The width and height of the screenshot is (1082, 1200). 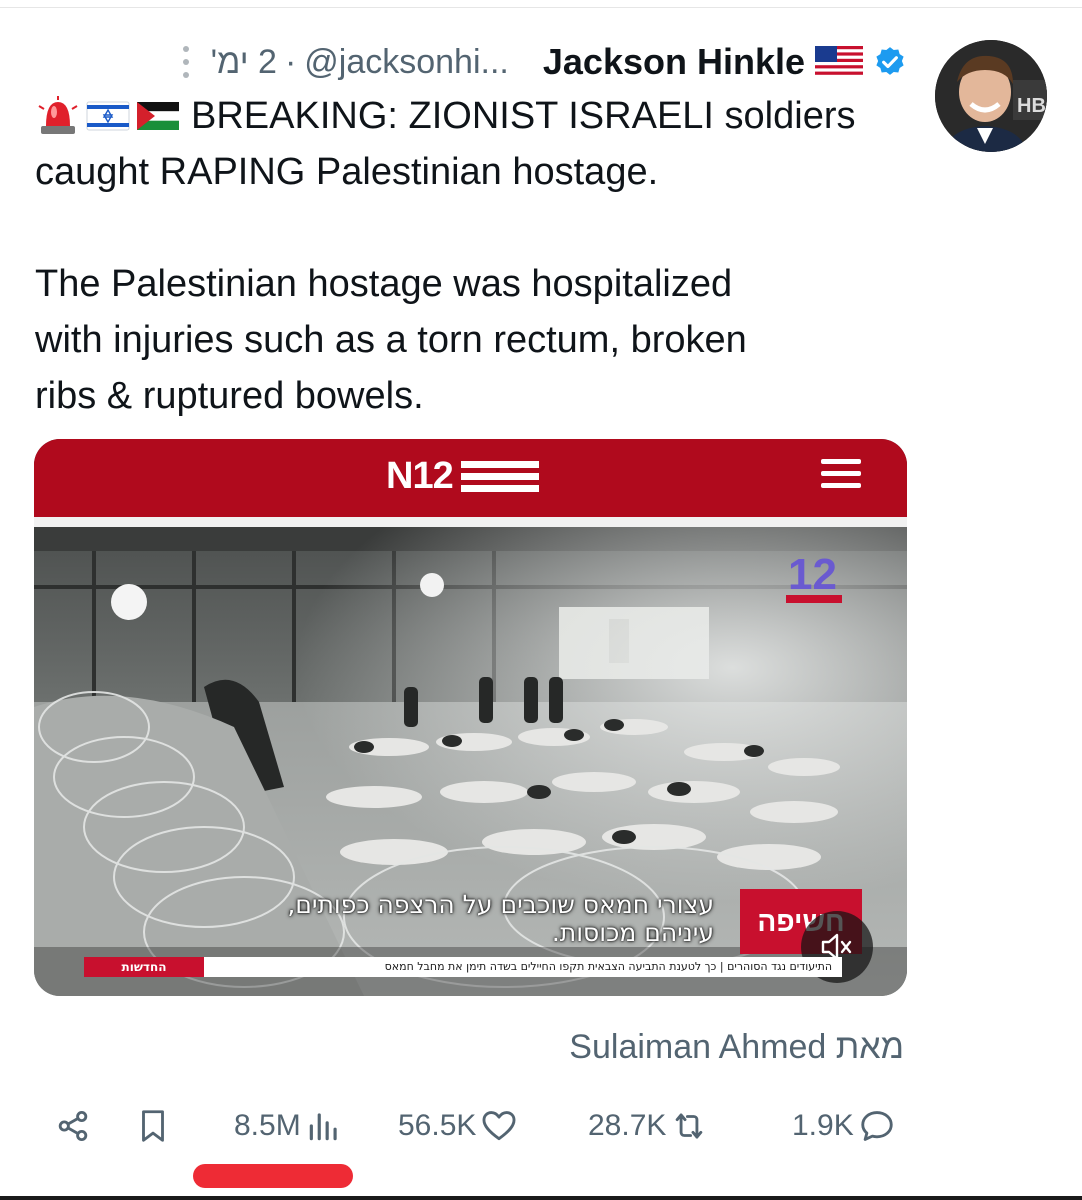 I want to click on author-avatar: HB, so click(x=991, y=96).